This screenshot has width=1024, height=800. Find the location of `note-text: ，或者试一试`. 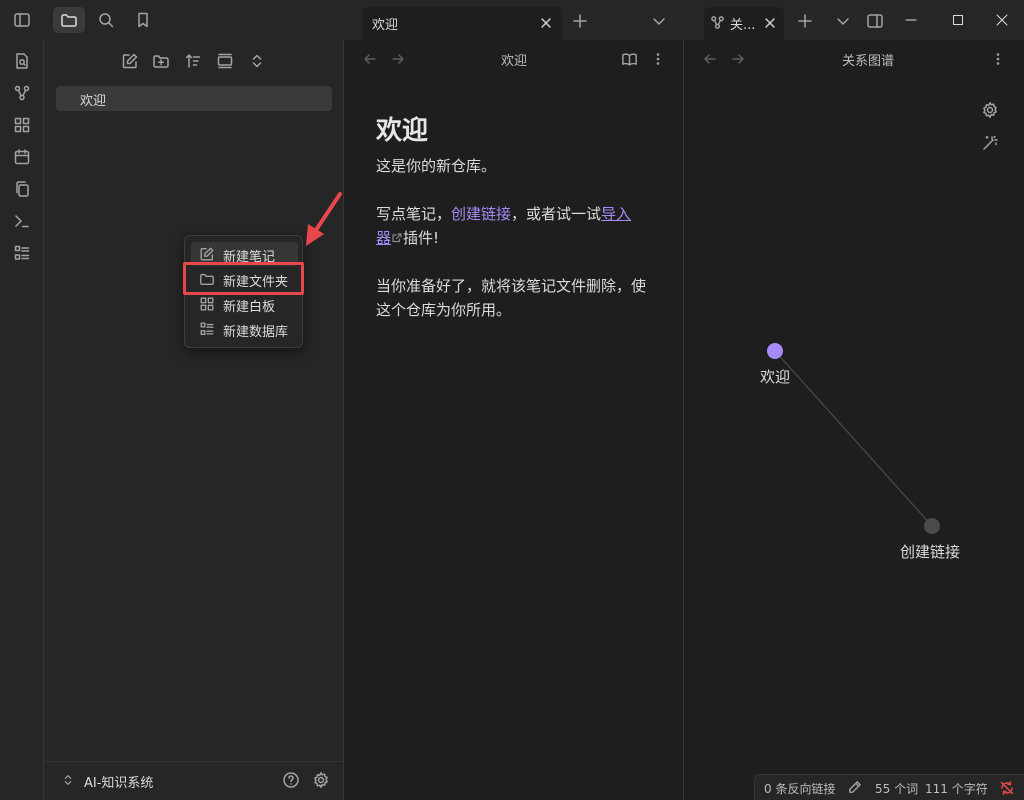

note-text: ，或者试一试 is located at coordinates (556, 214).